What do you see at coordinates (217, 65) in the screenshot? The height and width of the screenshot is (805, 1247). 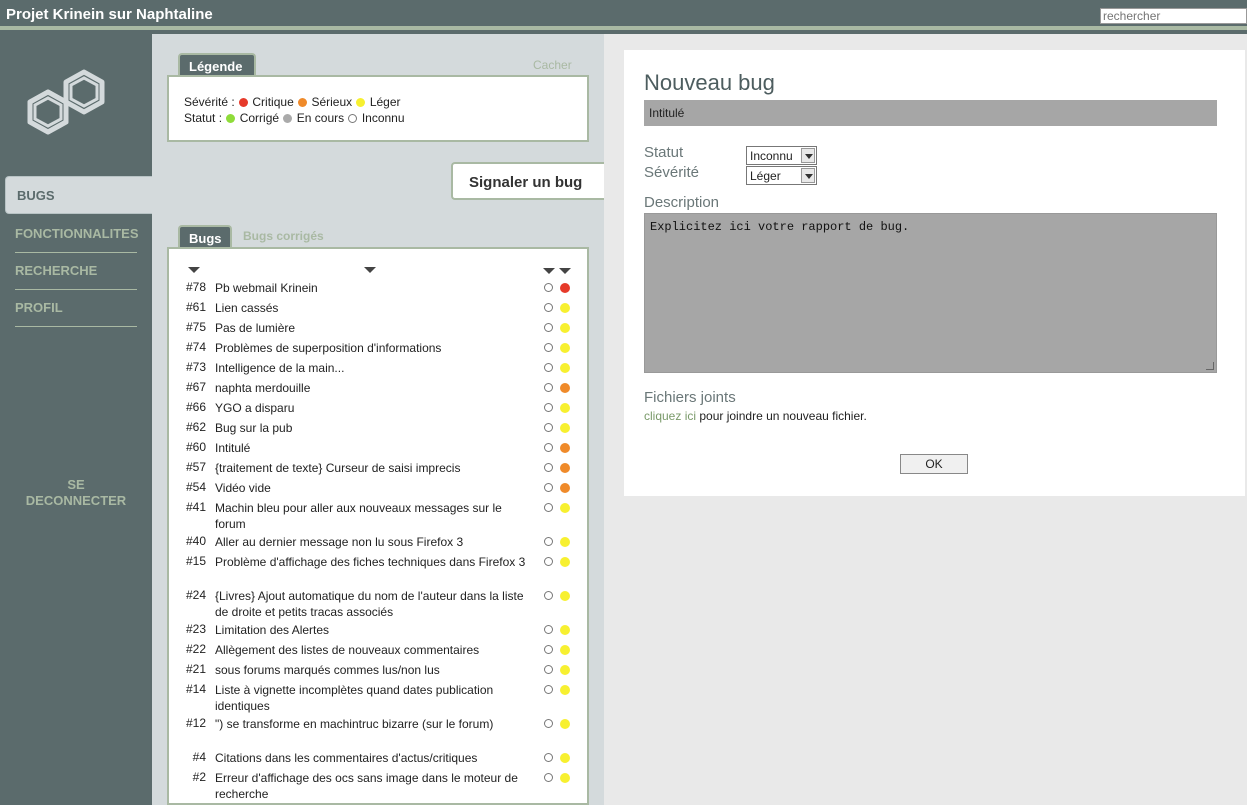 I see `tab-legend: Légende` at bounding box center [217, 65].